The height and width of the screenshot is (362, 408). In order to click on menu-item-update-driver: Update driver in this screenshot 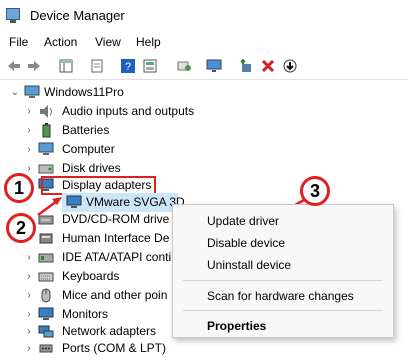, I will do `click(243, 221)`.